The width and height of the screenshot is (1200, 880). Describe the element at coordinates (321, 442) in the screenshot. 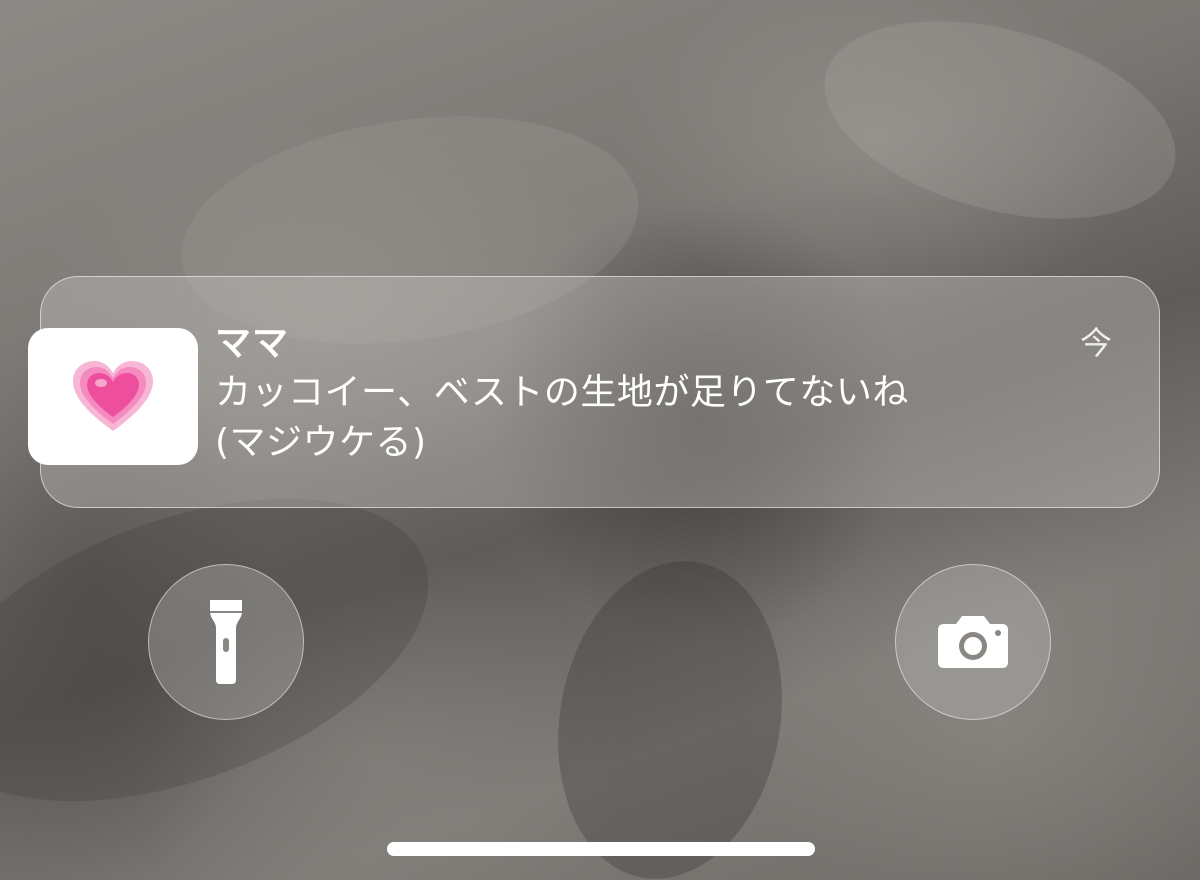

I see `message-line: (マジウケる)` at that location.